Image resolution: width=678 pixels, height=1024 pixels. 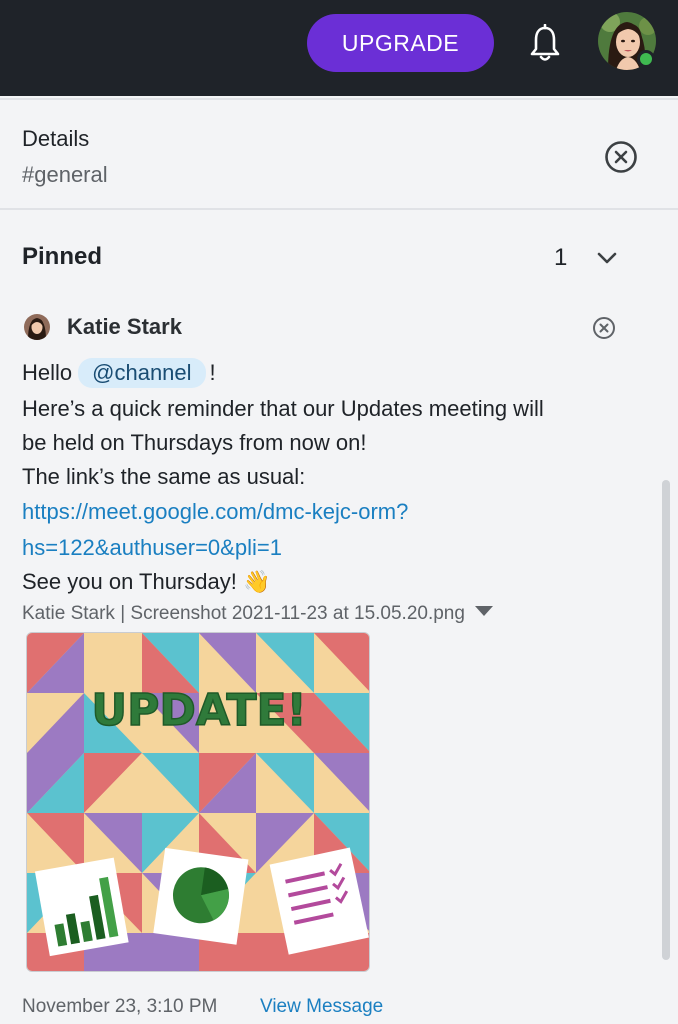 What do you see at coordinates (194, 442) in the screenshot?
I see `message-line: be held on Thursdays from now on!` at bounding box center [194, 442].